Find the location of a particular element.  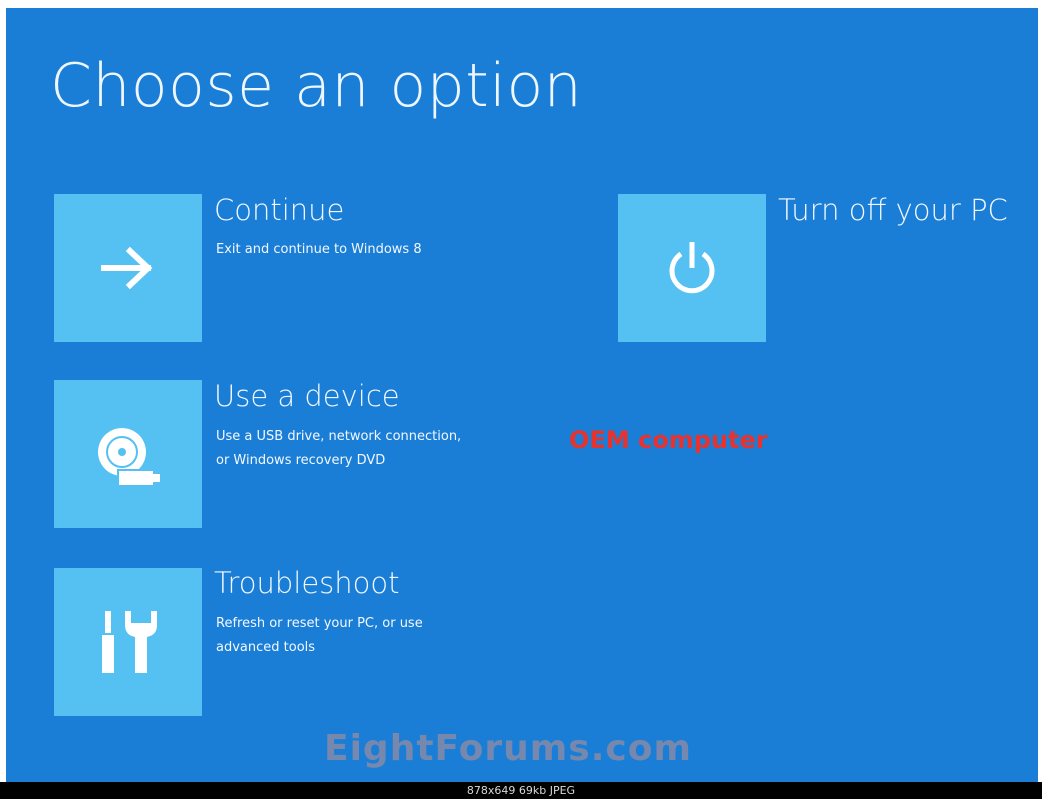

continue-title: Continue is located at coordinates (279, 210).